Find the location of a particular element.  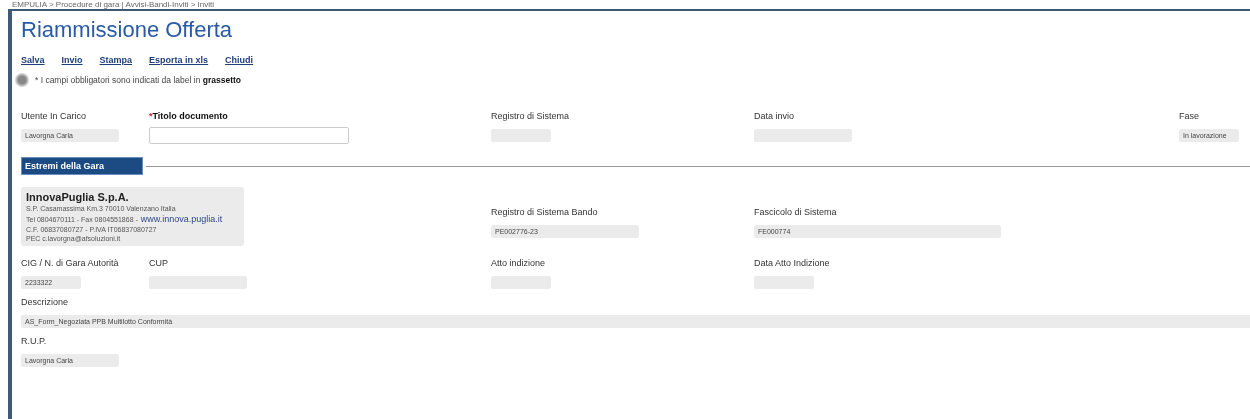

toolbar-link: Chiudi is located at coordinates (239, 60).